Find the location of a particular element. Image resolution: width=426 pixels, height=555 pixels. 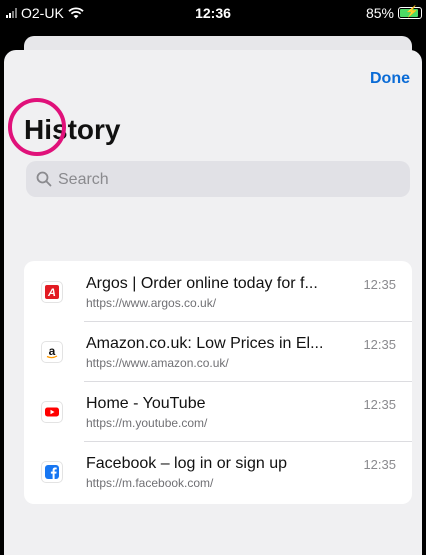

search-input is located at coordinates (223, 180).